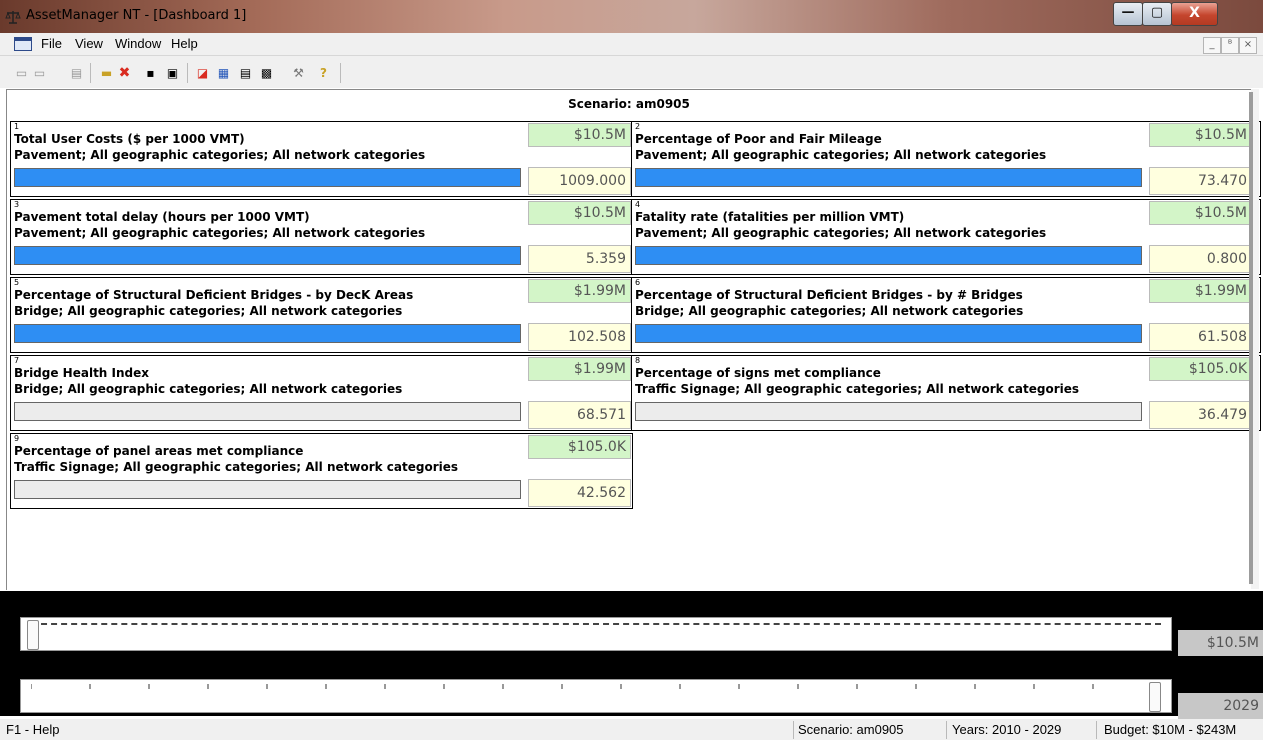 The width and height of the screenshot is (1263, 740). What do you see at coordinates (579, 259) in the screenshot?
I see `measure-value: 5.359` at bounding box center [579, 259].